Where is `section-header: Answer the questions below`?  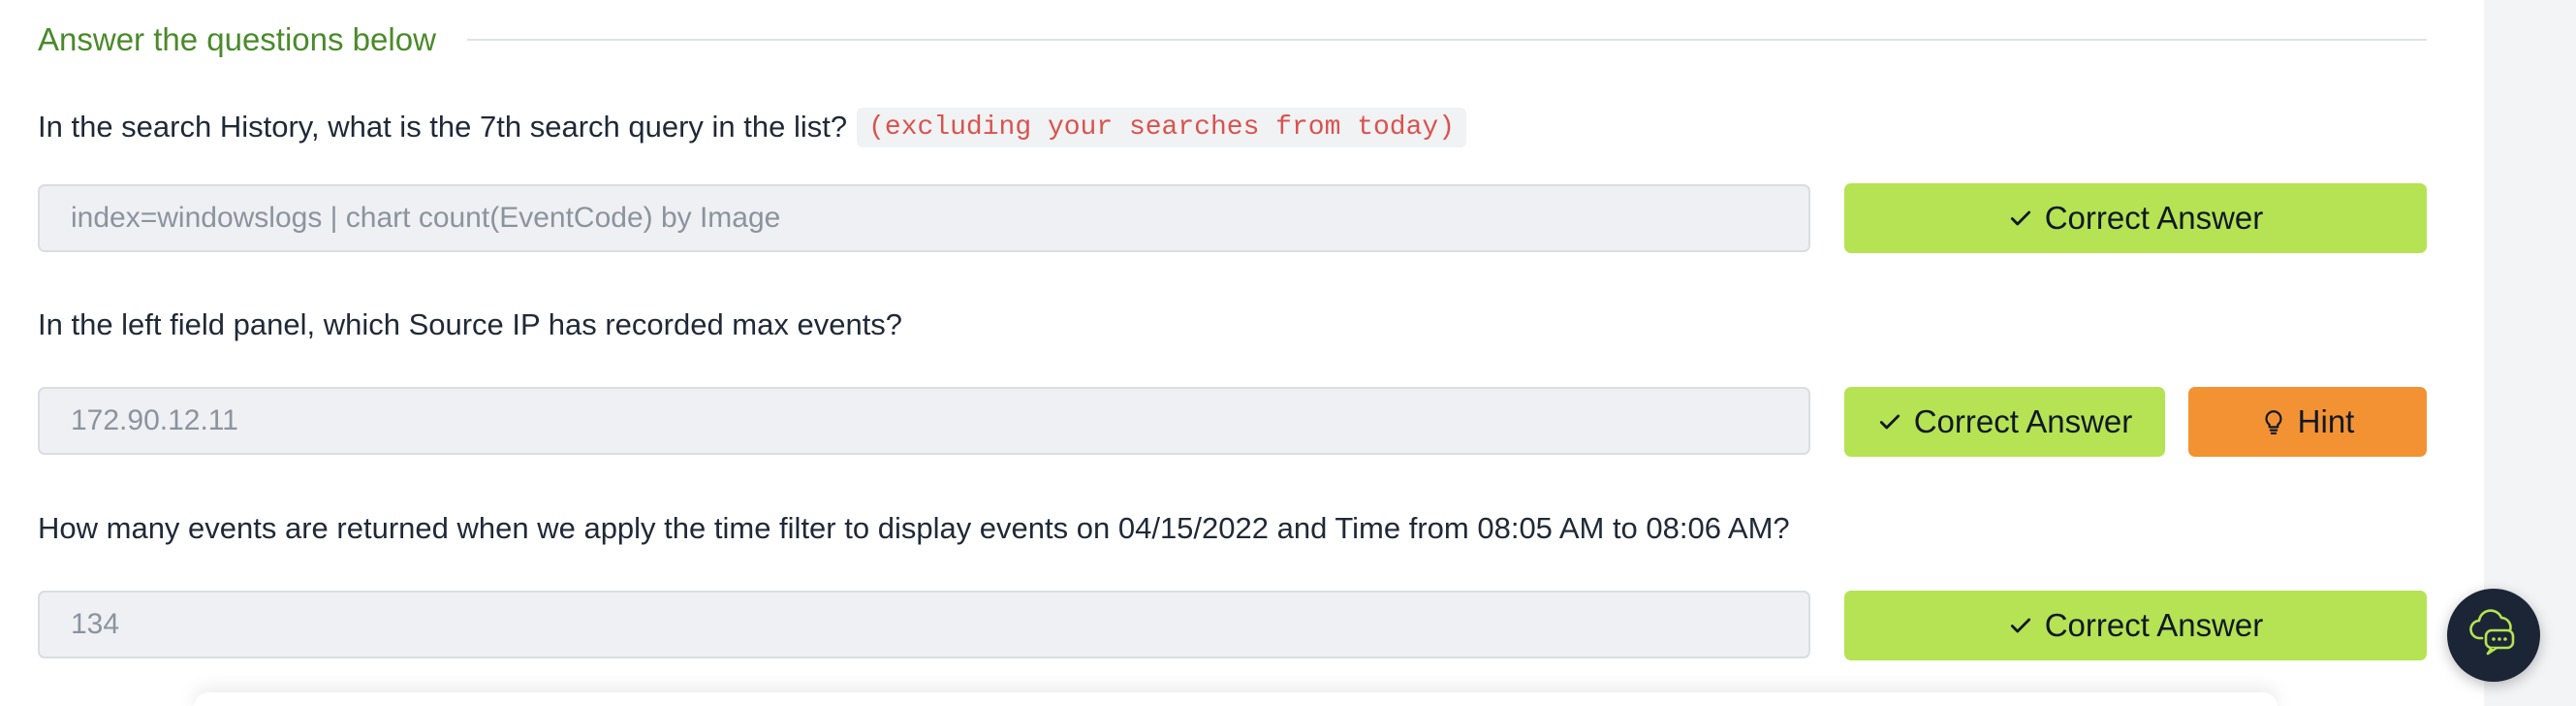
section-header: Answer the questions below is located at coordinates (1232, 39).